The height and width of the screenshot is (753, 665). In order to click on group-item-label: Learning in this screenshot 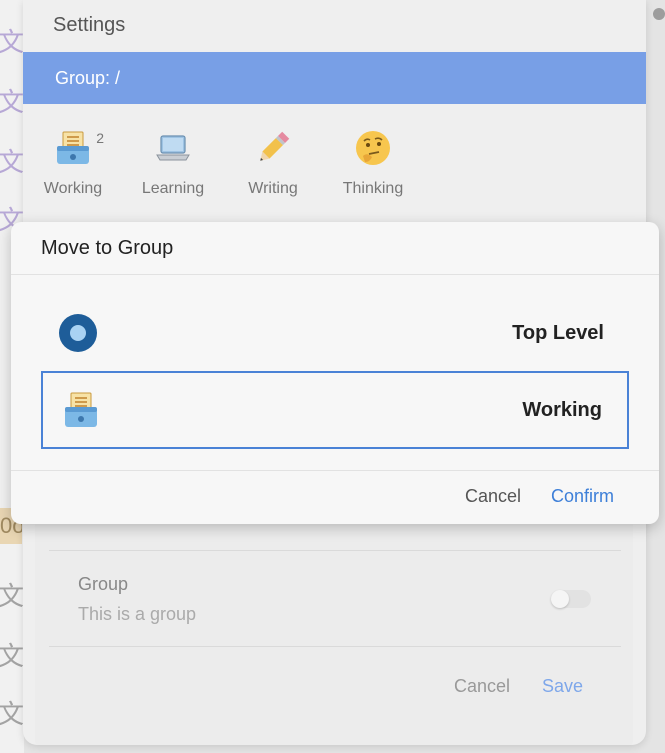, I will do `click(173, 188)`.